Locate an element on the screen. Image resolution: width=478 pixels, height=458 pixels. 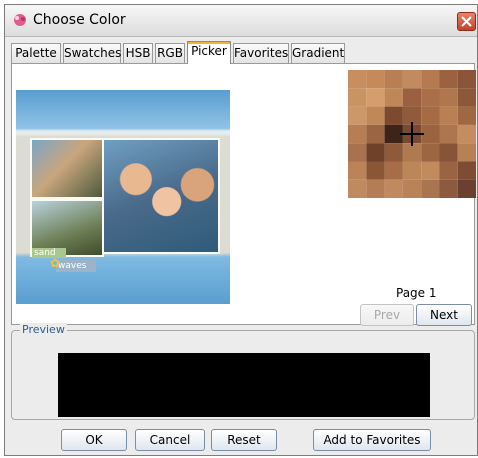
add-to-favorites-button: Add to Favorites is located at coordinates (372, 440).